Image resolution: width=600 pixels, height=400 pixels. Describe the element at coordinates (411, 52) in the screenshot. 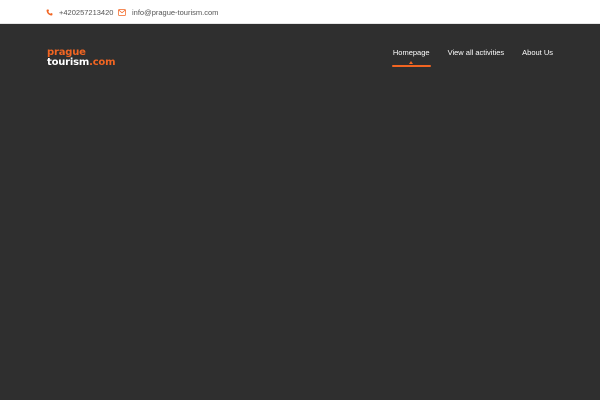

I see `nav-item-label: Homepage` at that location.